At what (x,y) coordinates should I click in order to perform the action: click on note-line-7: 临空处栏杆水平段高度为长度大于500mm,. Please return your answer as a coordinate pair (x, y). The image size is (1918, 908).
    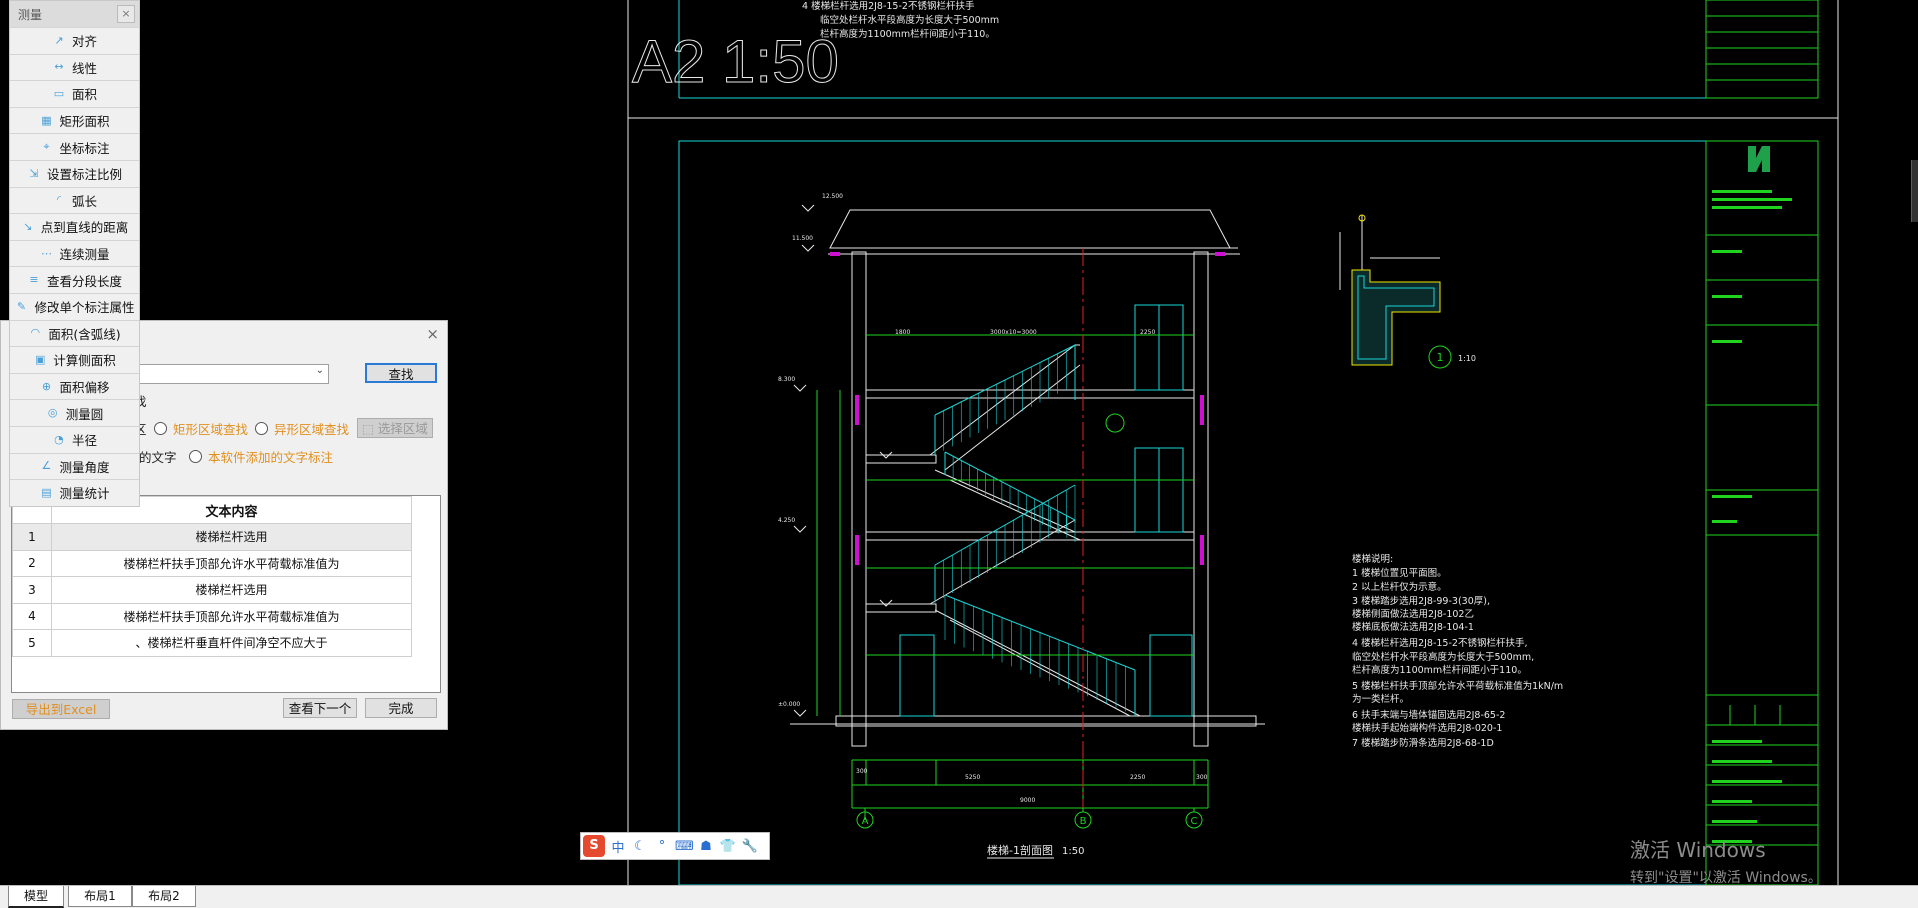
    Looking at the image, I should click on (1443, 657).